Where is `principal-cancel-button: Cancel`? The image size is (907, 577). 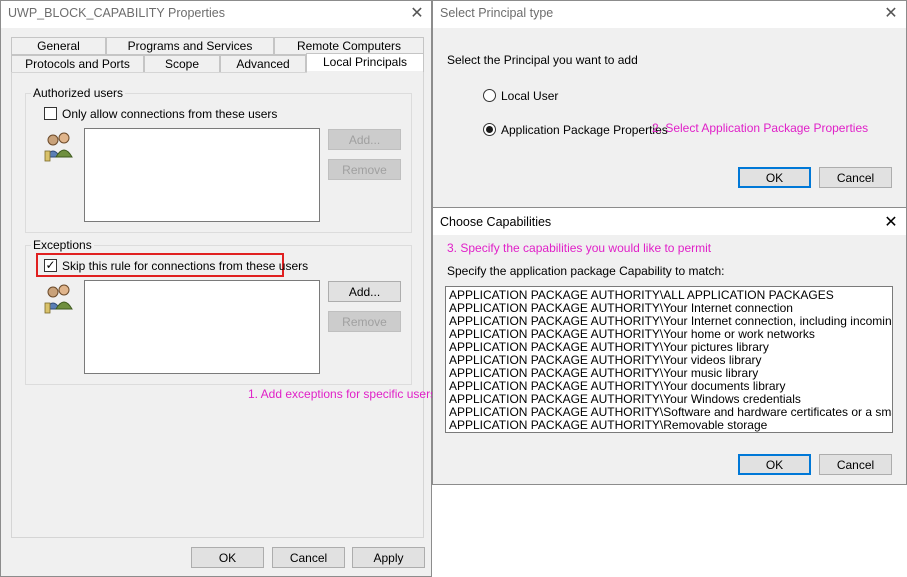 principal-cancel-button: Cancel is located at coordinates (855, 177).